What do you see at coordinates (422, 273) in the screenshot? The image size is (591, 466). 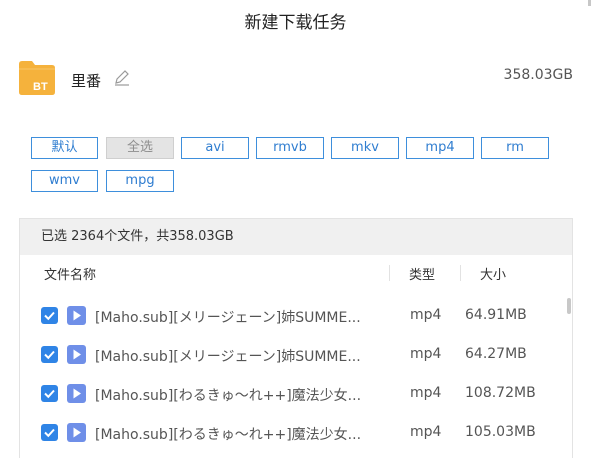 I see `column-type-header: 类型` at bounding box center [422, 273].